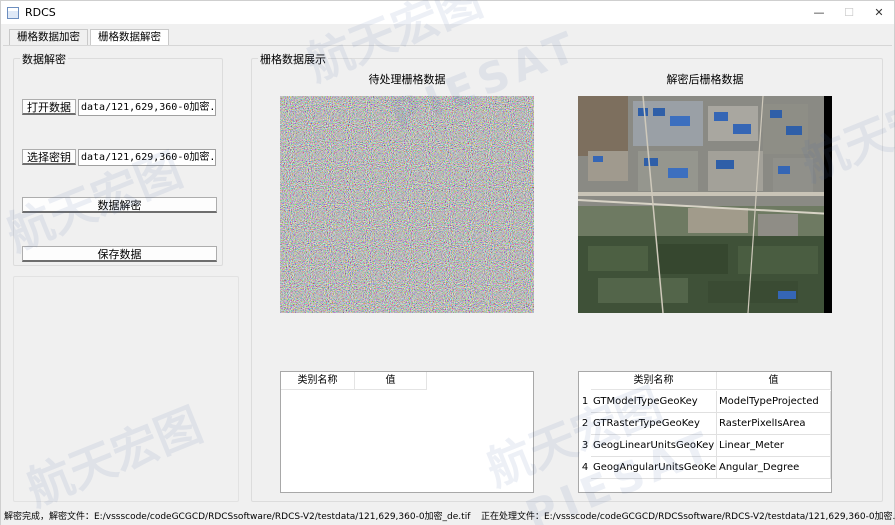 This screenshot has width=895, height=525. I want to click on tab-decrypt: 栅格数据解密, so click(129, 37).